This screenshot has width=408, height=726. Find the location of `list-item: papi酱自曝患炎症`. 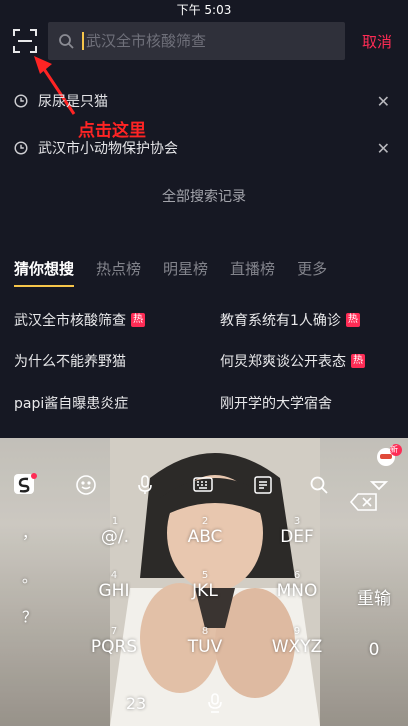

list-item: papi酱自曝患炎症 is located at coordinates (71, 403).